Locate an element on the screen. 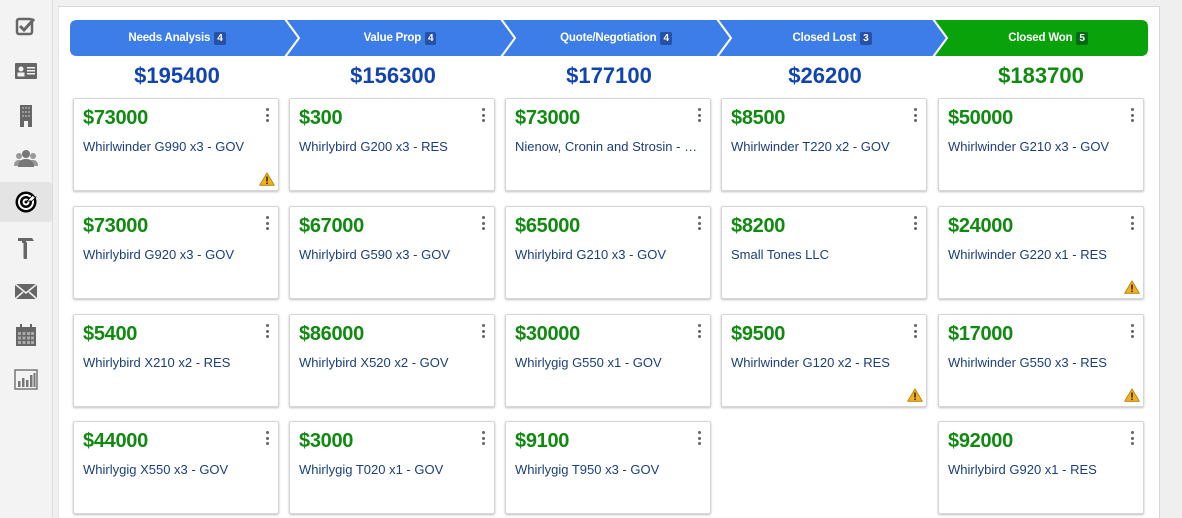  card-name: Whirlwinder G210 x3 - GOV is located at coordinates (1042, 146).